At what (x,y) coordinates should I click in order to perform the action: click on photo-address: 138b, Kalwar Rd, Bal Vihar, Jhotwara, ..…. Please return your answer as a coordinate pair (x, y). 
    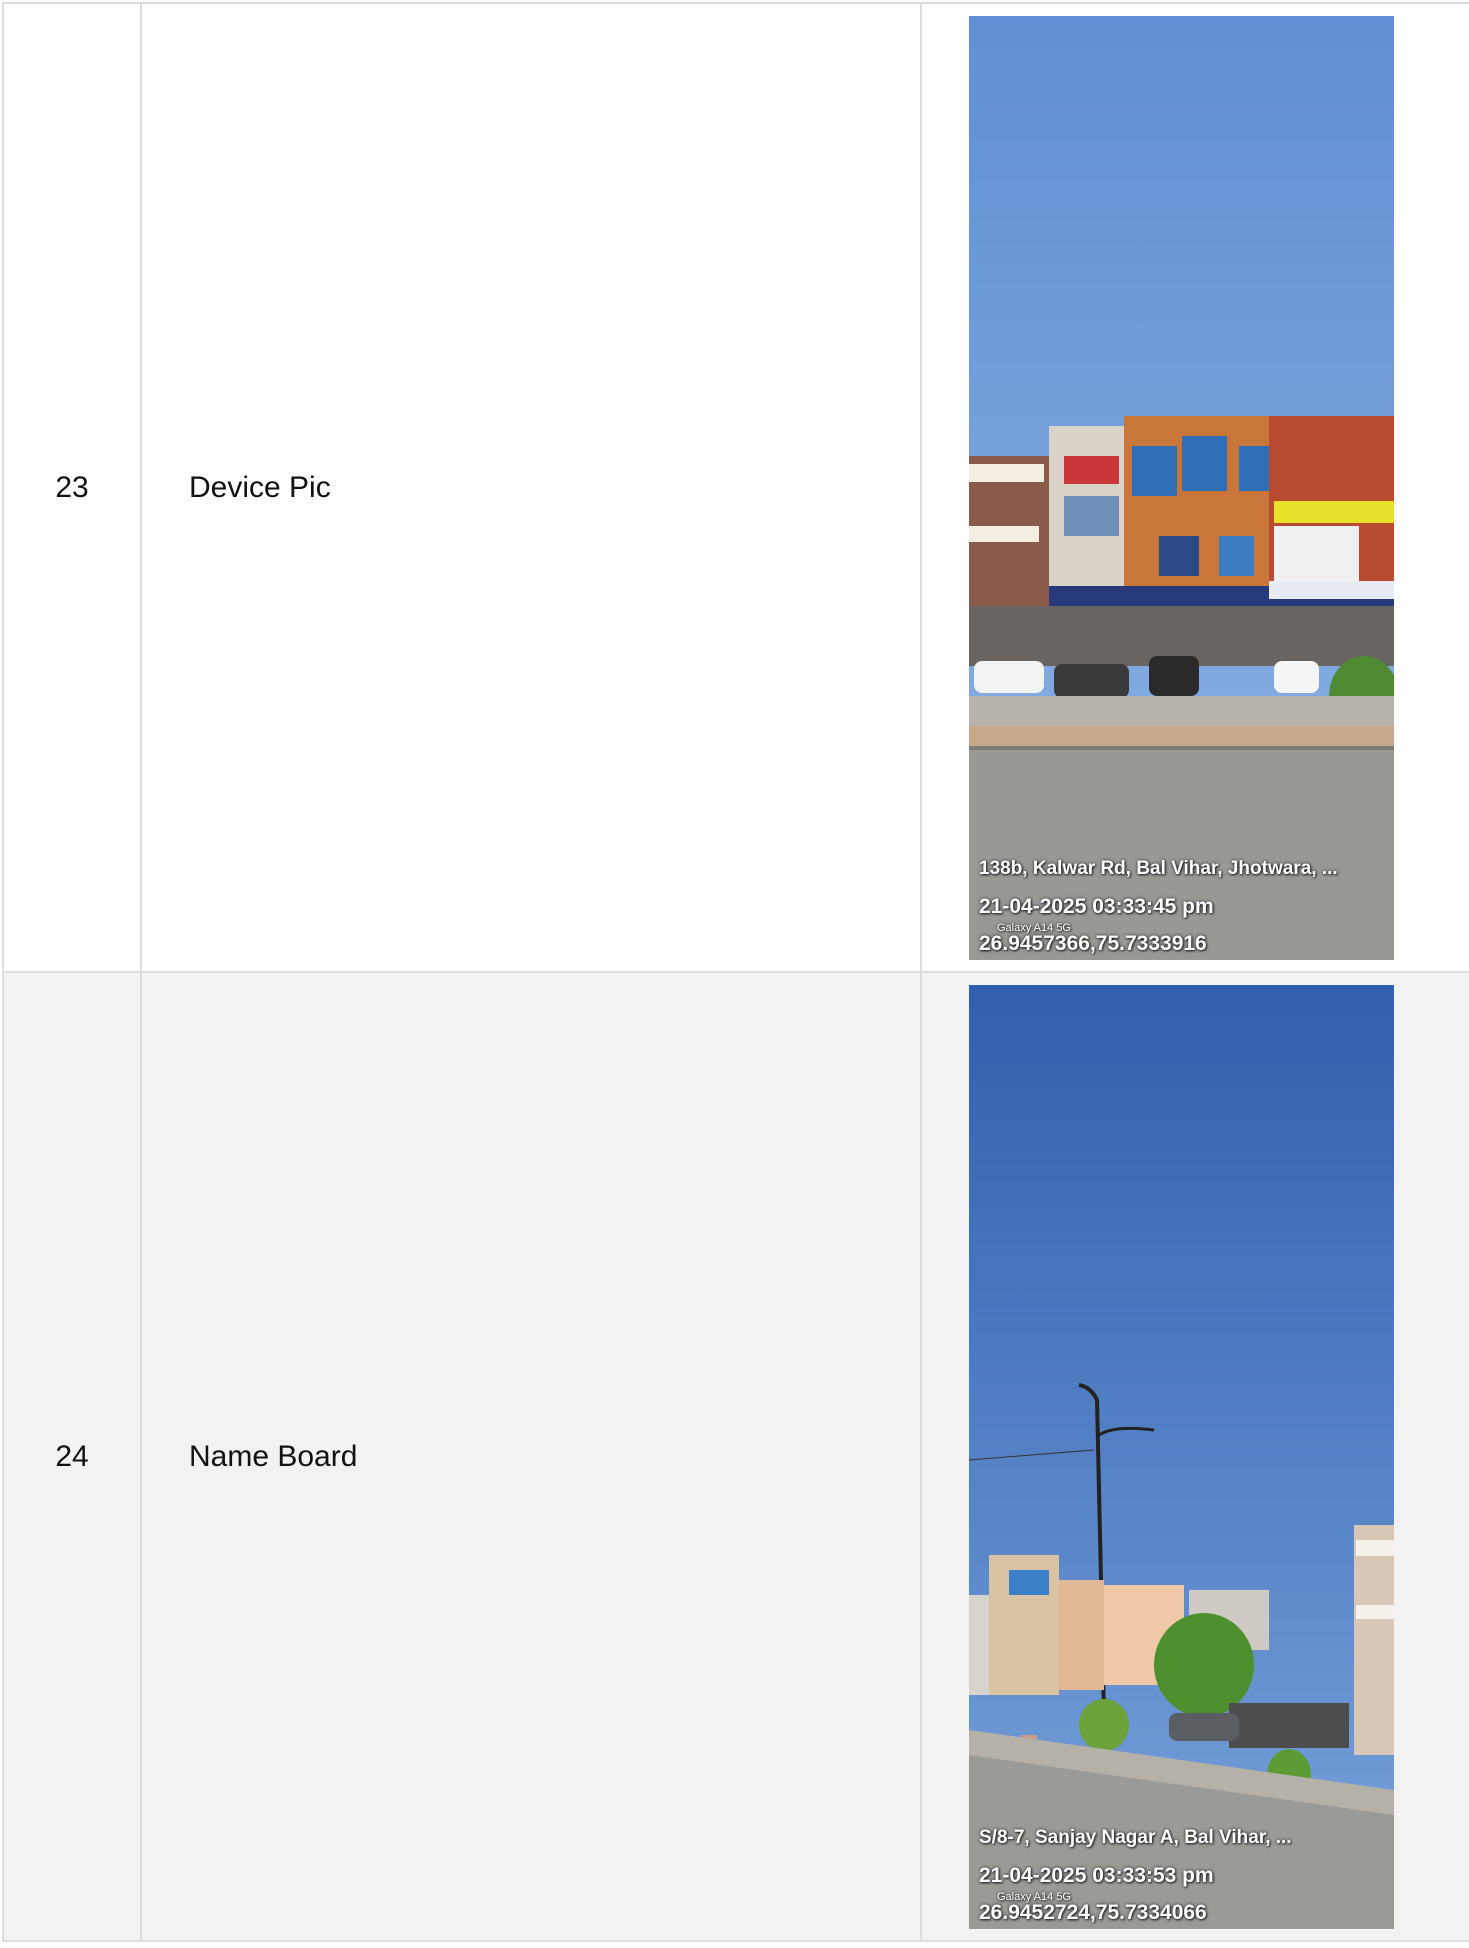
    Looking at the image, I should click on (1158, 868).